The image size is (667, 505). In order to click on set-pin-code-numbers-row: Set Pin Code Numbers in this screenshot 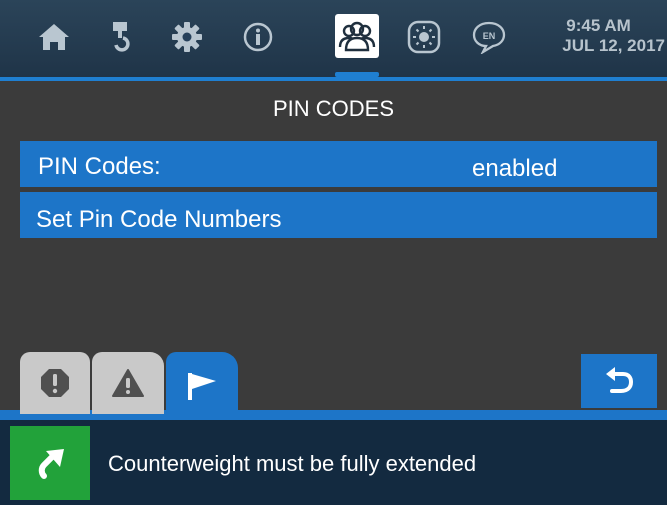, I will do `click(338, 215)`.